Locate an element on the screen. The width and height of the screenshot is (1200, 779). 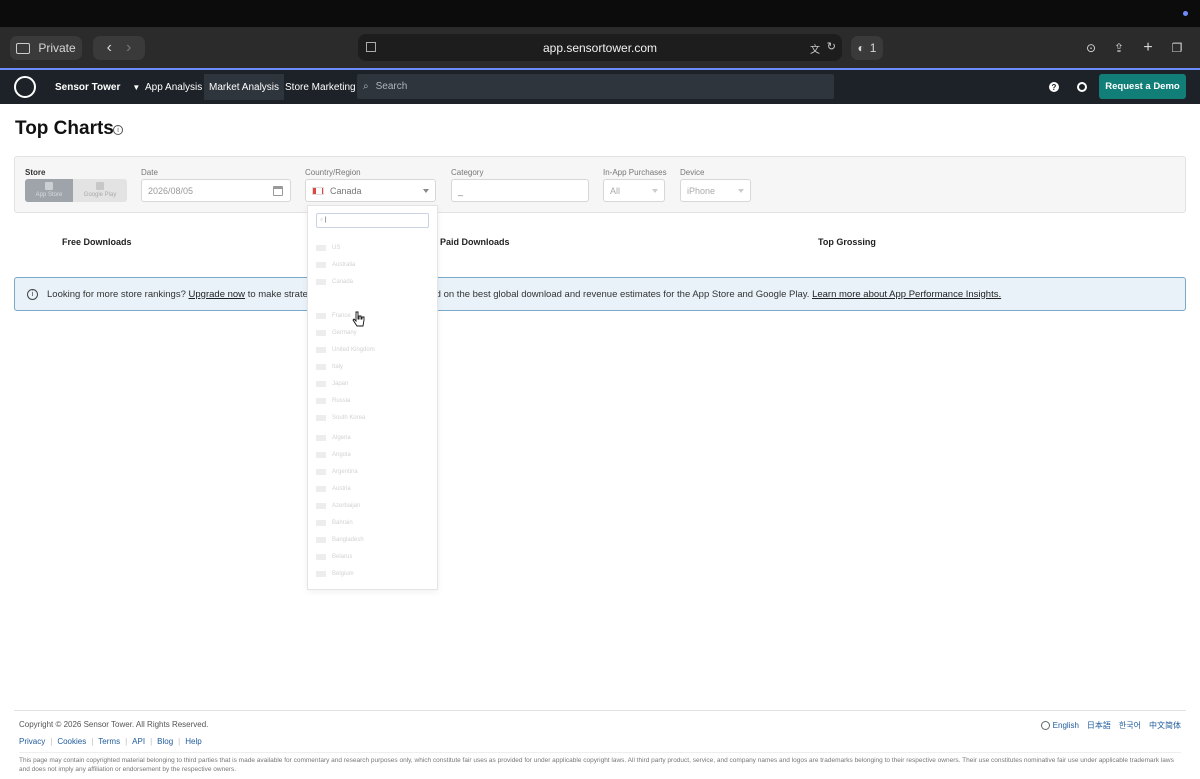
new-tab-icon: + is located at coordinates (1148, 48).